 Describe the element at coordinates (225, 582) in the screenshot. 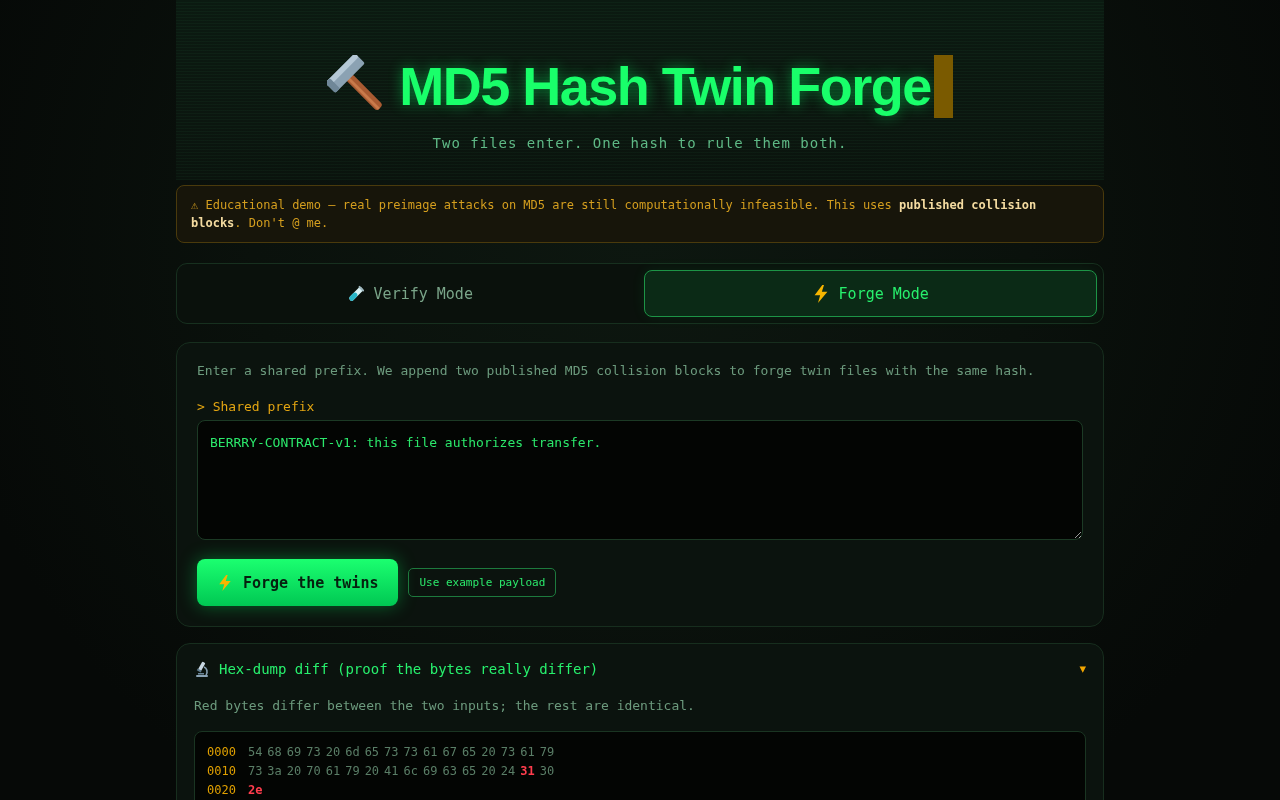

I see `lightning-icon` at that location.